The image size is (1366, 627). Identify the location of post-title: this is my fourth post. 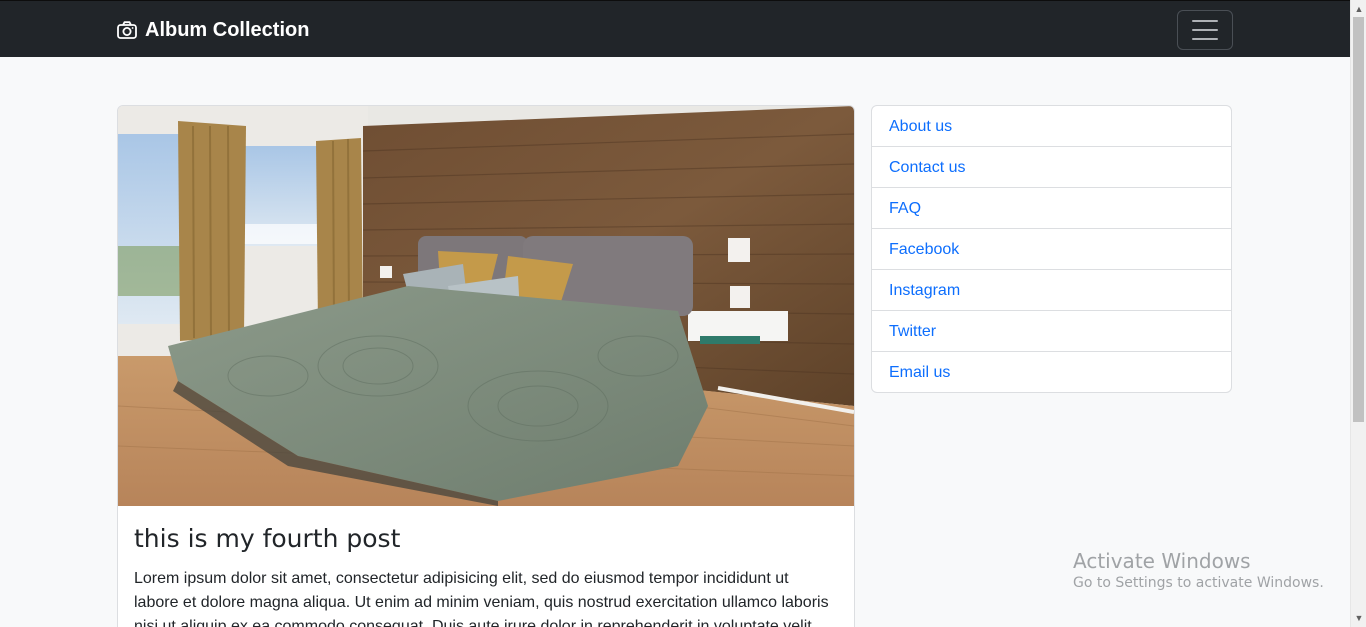
(267, 538).